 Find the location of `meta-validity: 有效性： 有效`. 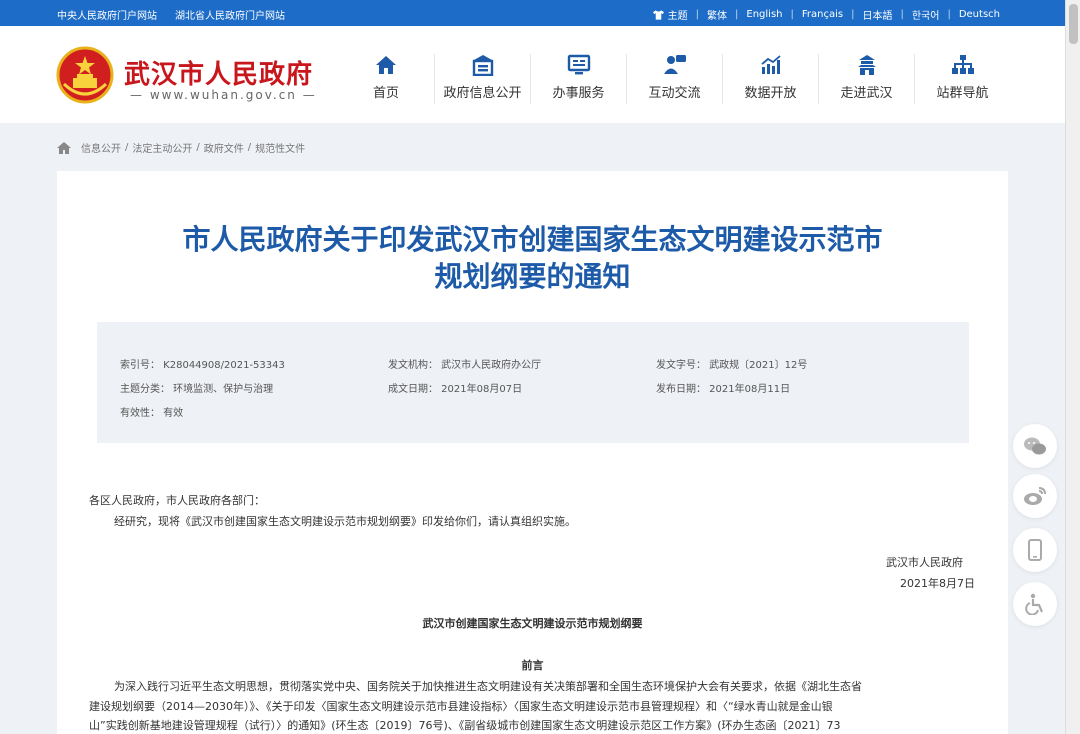

meta-validity: 有效性： 有效 is located at coordinates (152, 413).